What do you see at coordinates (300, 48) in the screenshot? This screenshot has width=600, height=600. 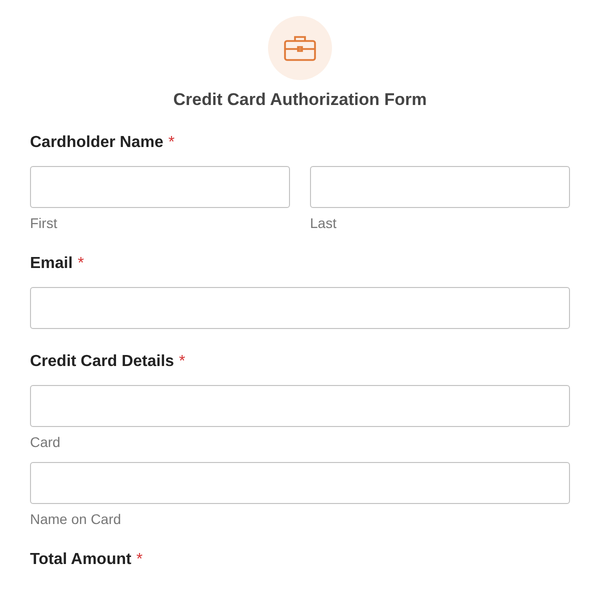 I see `briefcase-icon` at bounding box center [300, 48].